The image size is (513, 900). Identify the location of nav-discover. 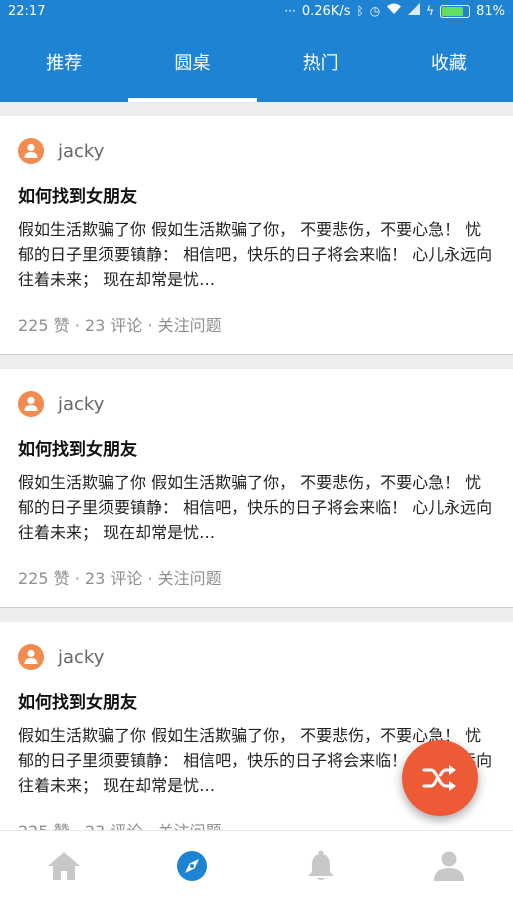
(192, 865).